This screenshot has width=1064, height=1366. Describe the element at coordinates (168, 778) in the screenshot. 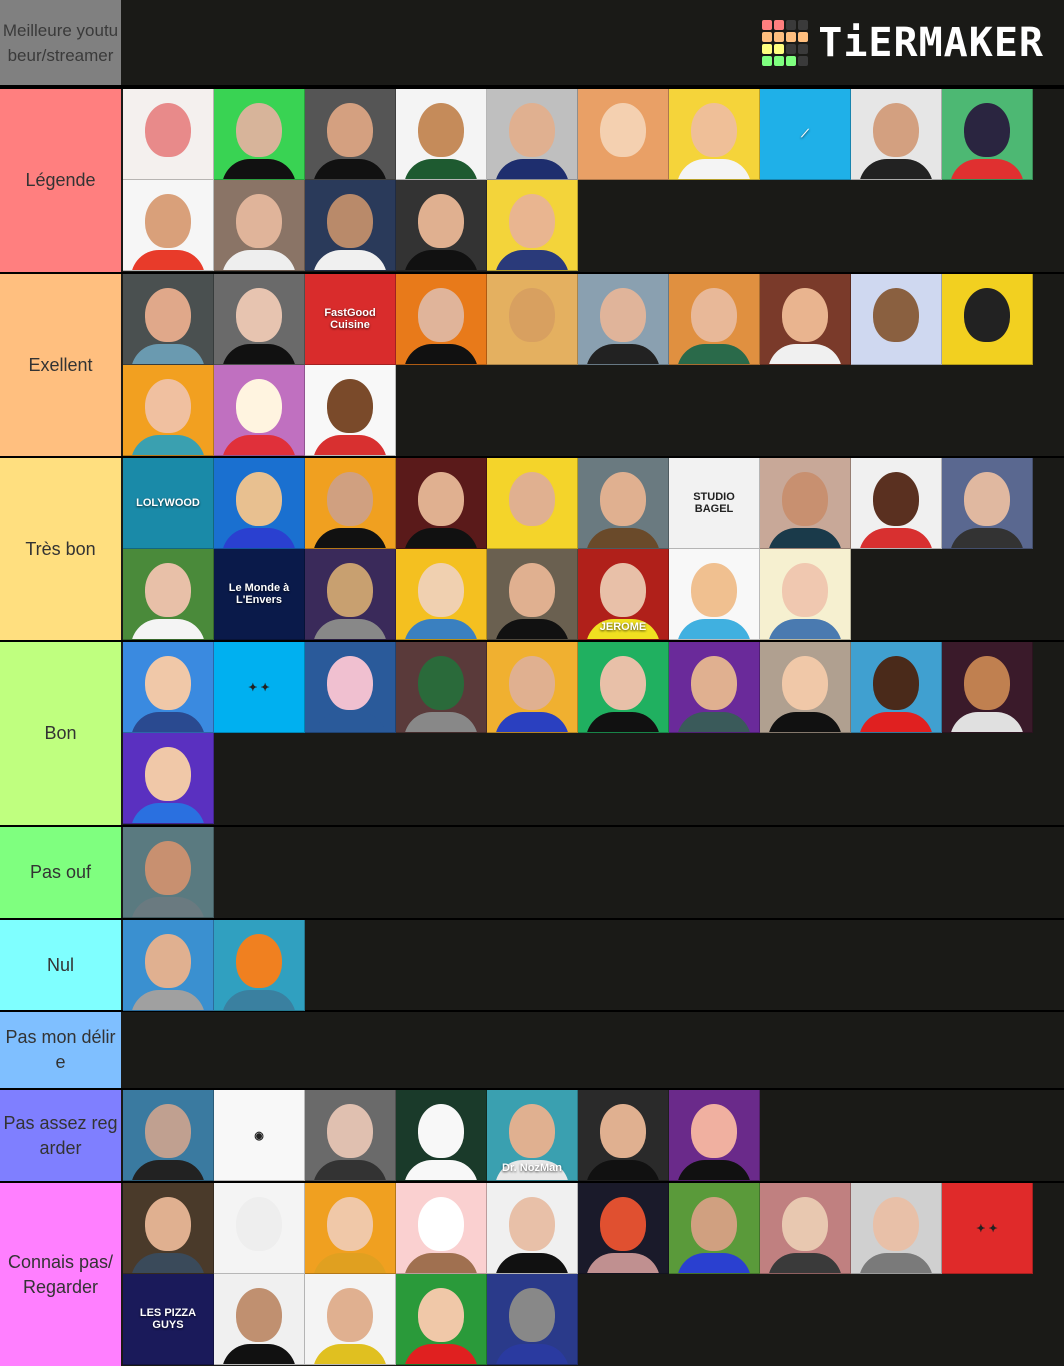

I see `tier-item-fire-cartoon-logo` at that location.